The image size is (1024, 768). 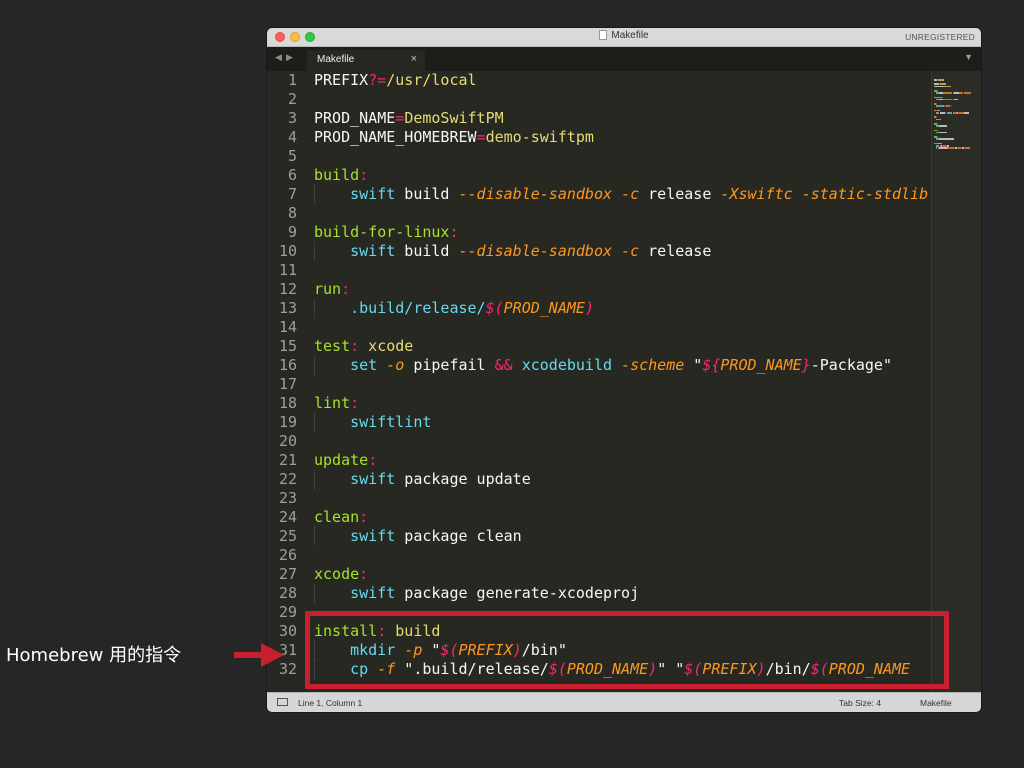 I want to click on console-toggle-icon, so click(x=282, y=702).